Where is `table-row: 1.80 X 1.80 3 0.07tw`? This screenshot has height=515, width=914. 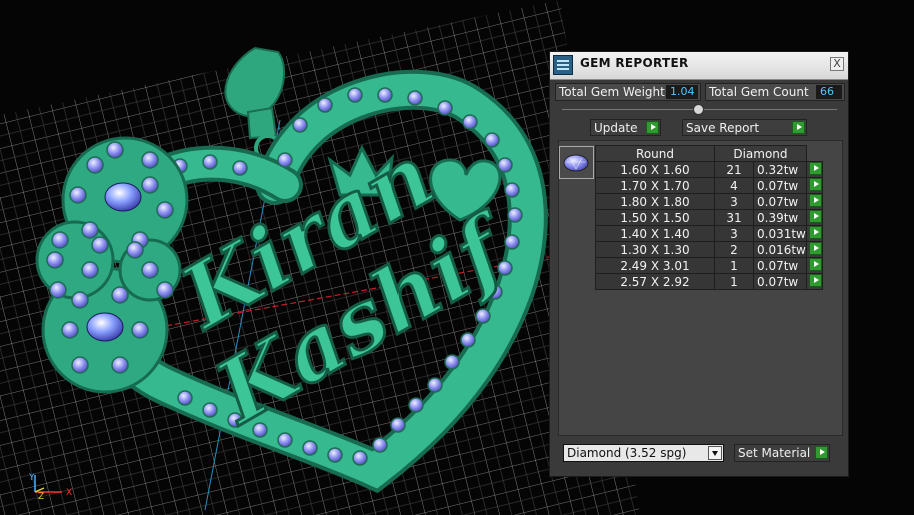
table-row: 1.80 X 1.80 3 0.07tw is located at coordinates (709, 201).